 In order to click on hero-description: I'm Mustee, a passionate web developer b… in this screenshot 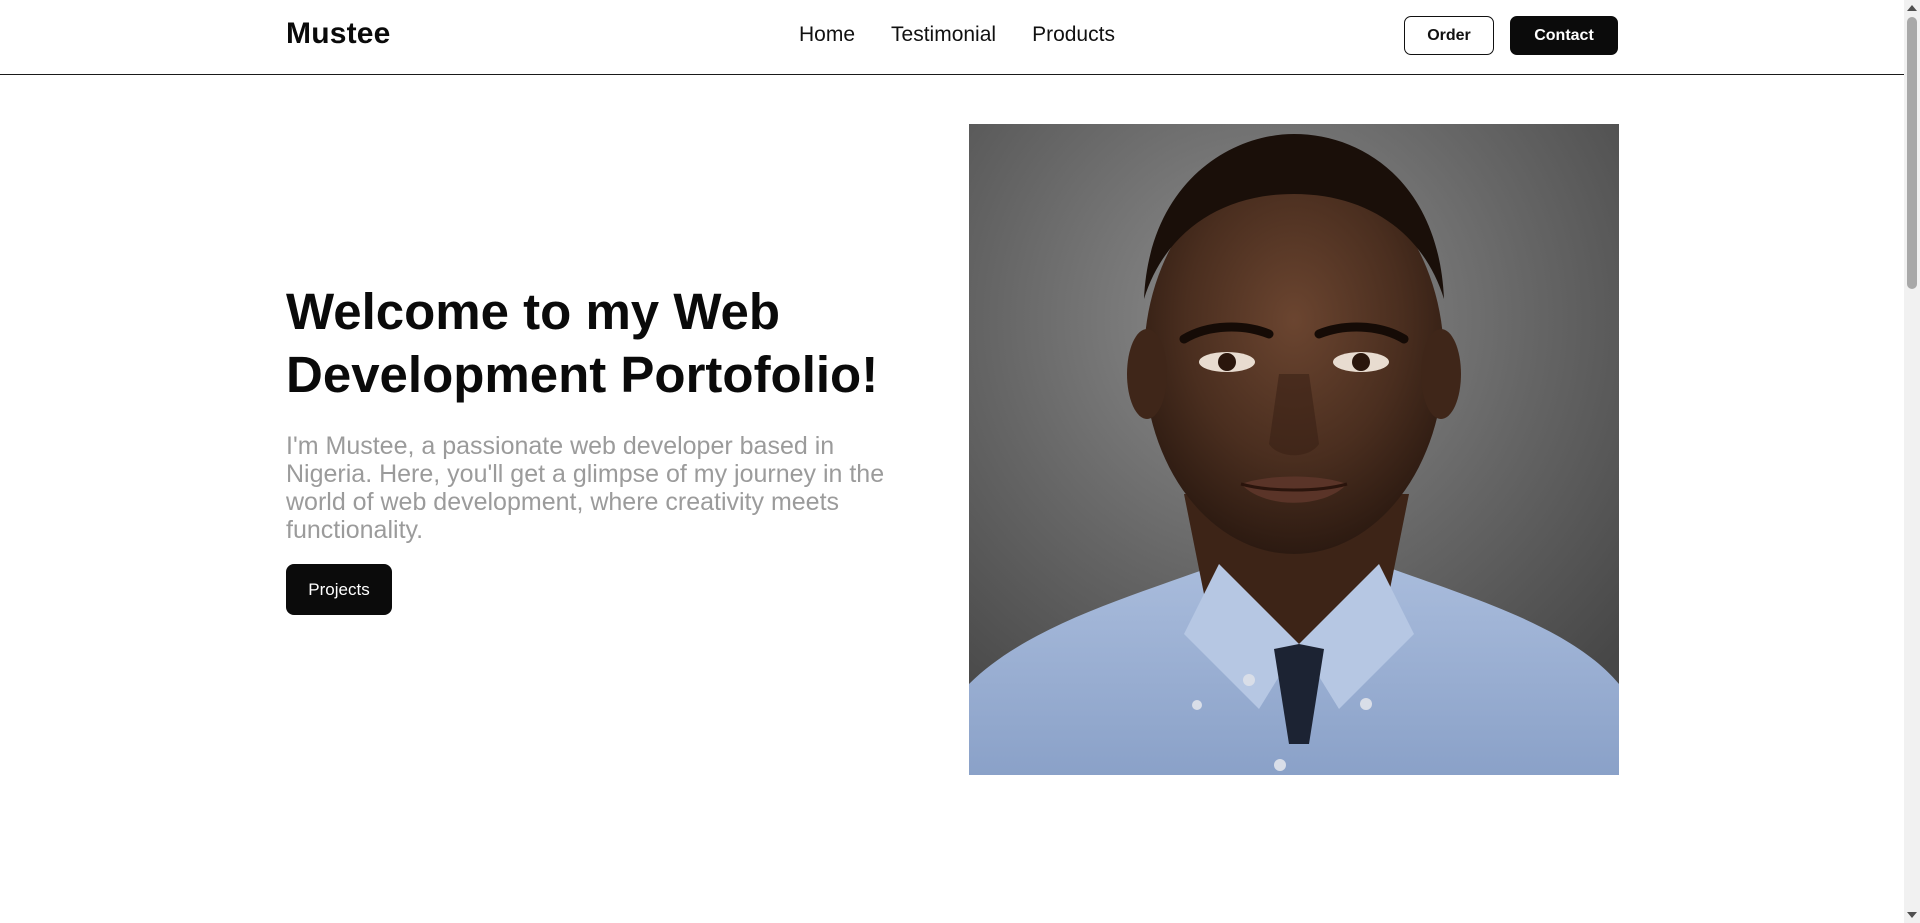, I will do `click(585, 488)`.